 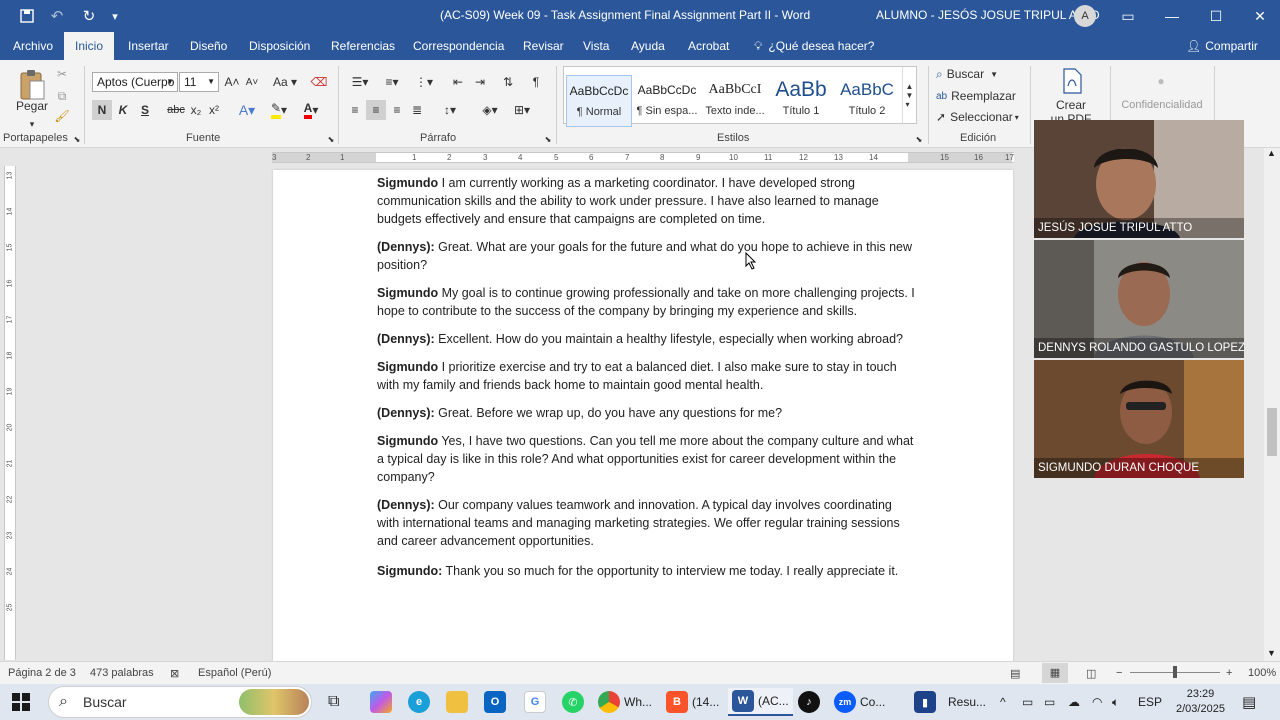 What do you see at coordinates (1091, 673) in the screenshot?
I see `web-layout-icon: ◫` at bounding box center [1091, 673].